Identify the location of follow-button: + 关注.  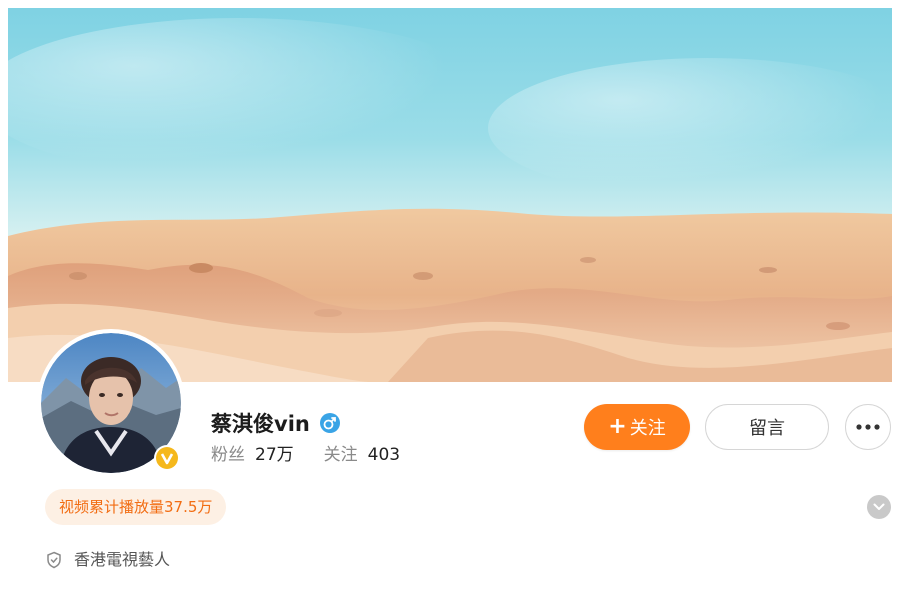
(637, 427).